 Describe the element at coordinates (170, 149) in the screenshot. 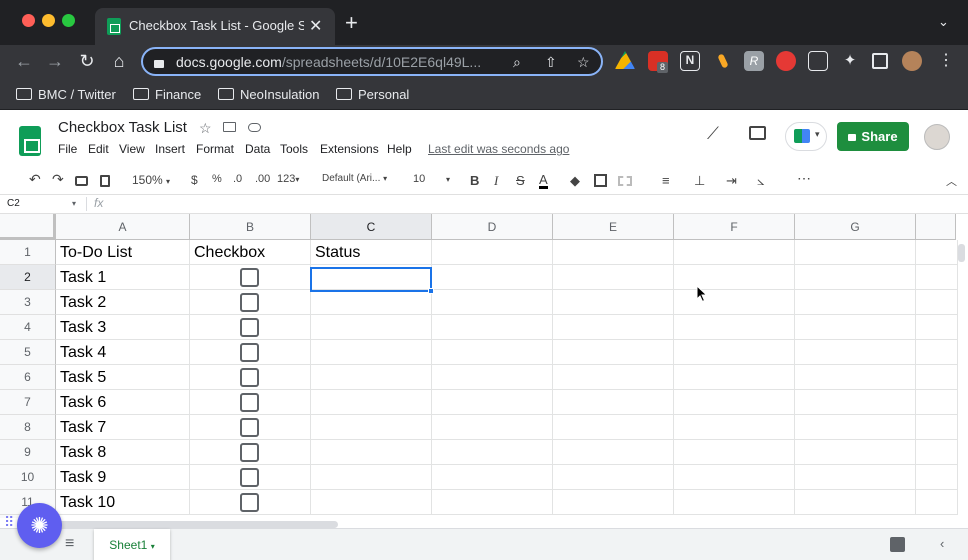

I see `menu-insert: Insert` at that location.